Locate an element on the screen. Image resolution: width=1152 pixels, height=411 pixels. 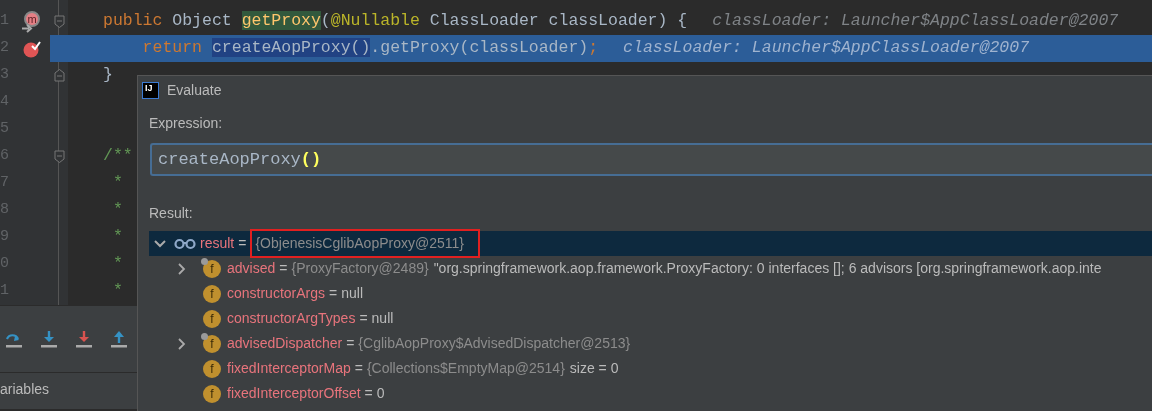
code-text: /** is located at coordinates (118, 156).